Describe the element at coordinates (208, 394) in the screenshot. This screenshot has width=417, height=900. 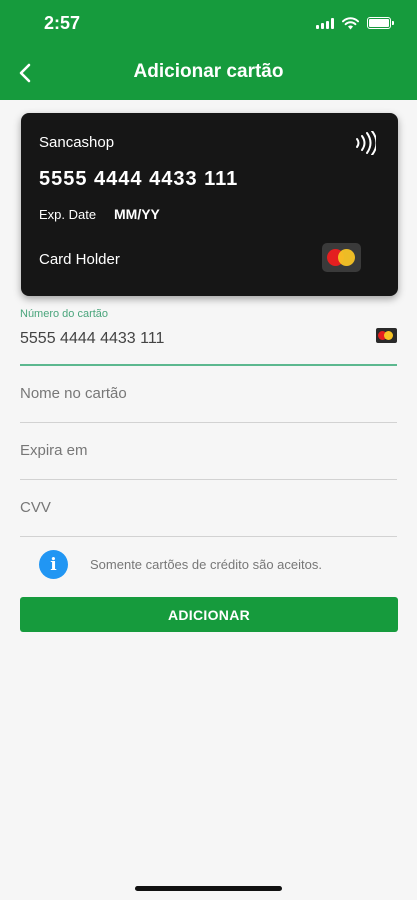
I see `card-name-field: Nome no cartão` at that location.